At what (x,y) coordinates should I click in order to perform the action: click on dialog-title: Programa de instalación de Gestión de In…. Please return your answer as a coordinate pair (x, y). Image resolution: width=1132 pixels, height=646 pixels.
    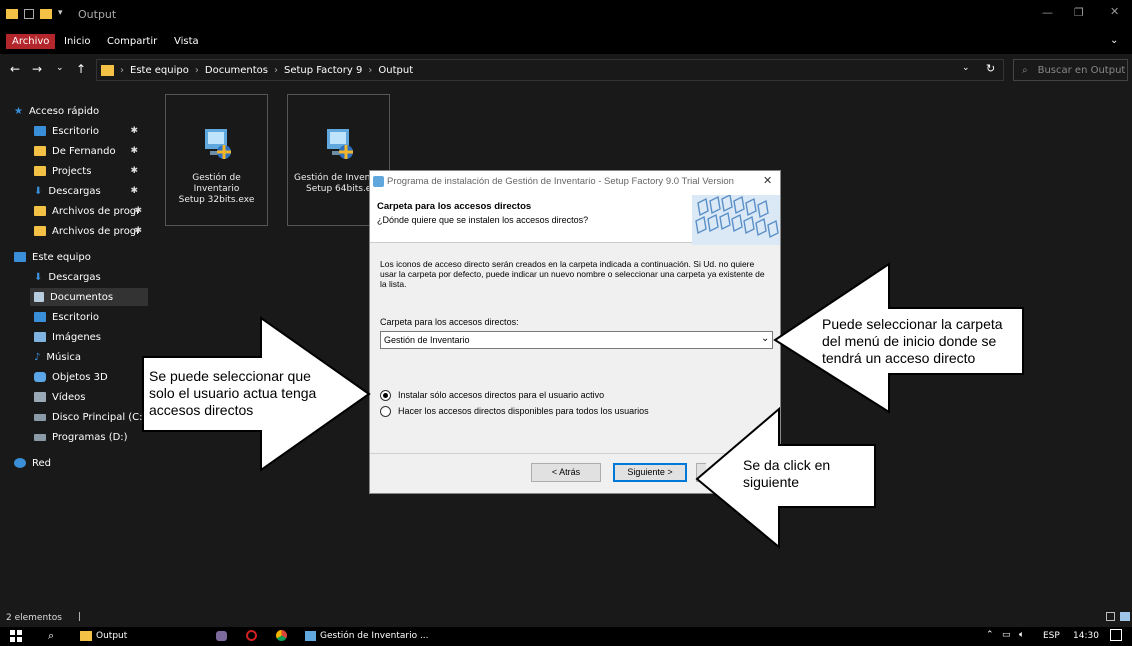
    Looking at the image, I should click on (560, 181).